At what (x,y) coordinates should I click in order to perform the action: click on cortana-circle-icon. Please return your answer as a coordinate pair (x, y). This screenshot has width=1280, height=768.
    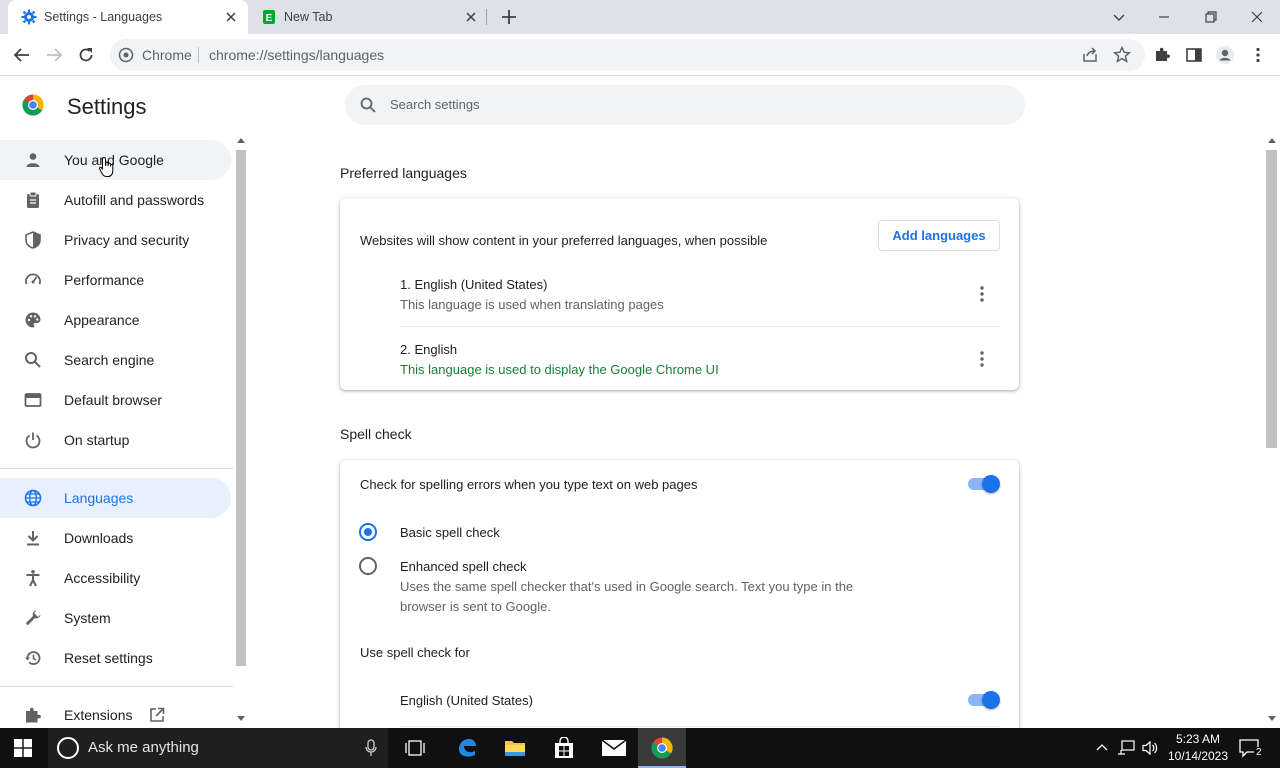
    Looking at the image, I should click on (68, 748).